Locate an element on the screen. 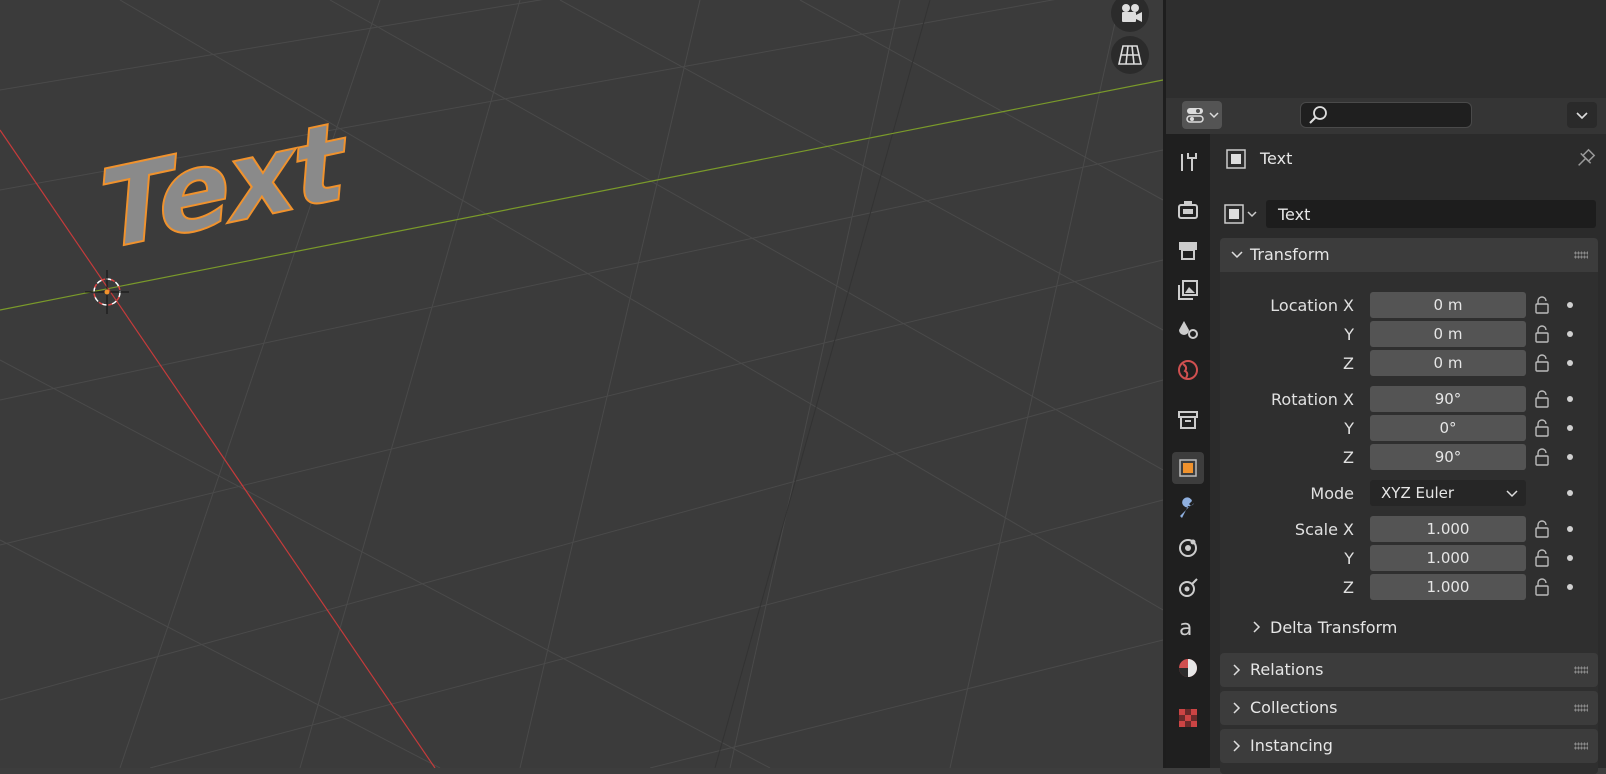  search-icon is located at coordinates (1318, 115).